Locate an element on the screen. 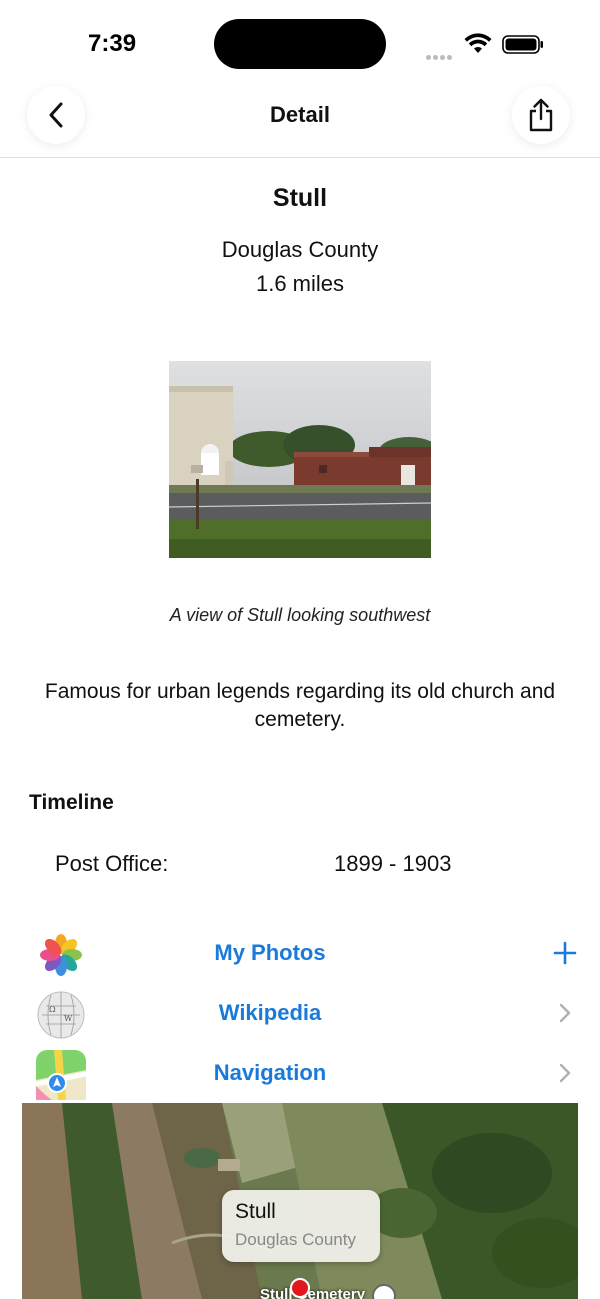 The width and height of the screenshot is (600, 1299). navigation-bar: Detail is located at coordinates (300, 119).